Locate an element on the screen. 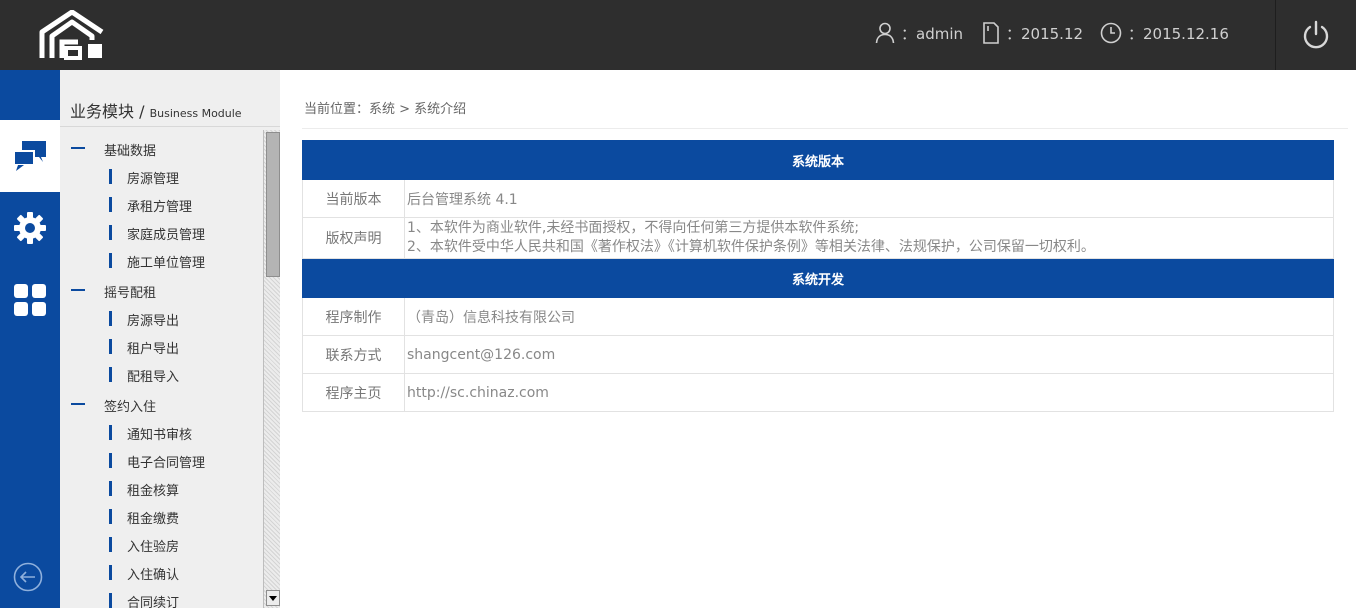 This screenshot has width=1356, height=608. menu-item-housing-export: 房源导出 is located at coordinates (161, 318).